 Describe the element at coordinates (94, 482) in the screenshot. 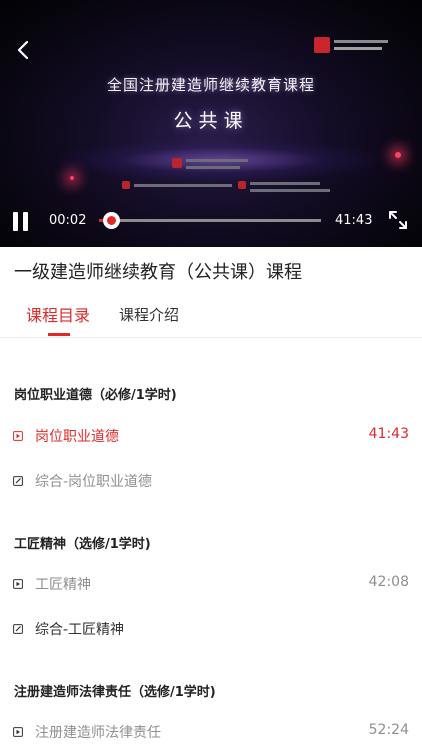

I see `lesson-name: 综合-岗位职业道德` at that location.